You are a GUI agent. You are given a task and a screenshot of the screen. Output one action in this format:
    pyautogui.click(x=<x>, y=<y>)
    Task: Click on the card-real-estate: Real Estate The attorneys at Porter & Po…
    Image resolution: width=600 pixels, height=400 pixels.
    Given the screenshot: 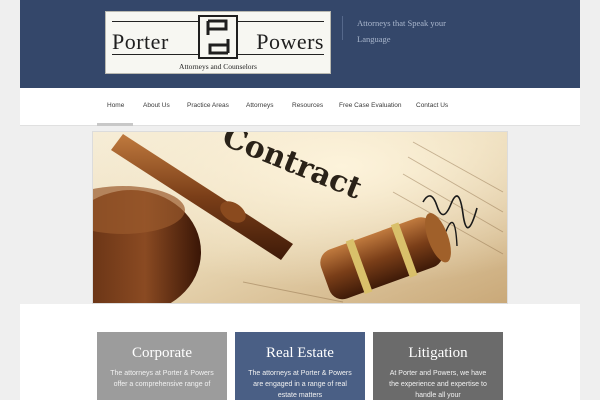 What is the action you would take?
    pyautogui.click(x=300, y=366)
    